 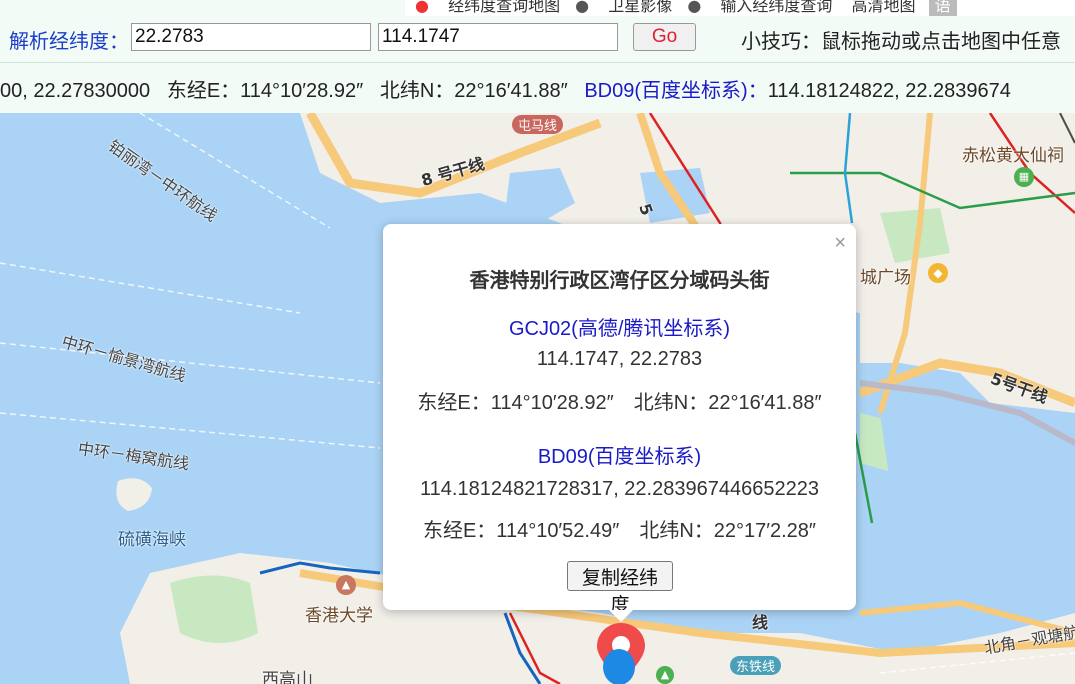 I want to click on copy-coordinates-button: 复制经纬度, so click(x=620, y=588).